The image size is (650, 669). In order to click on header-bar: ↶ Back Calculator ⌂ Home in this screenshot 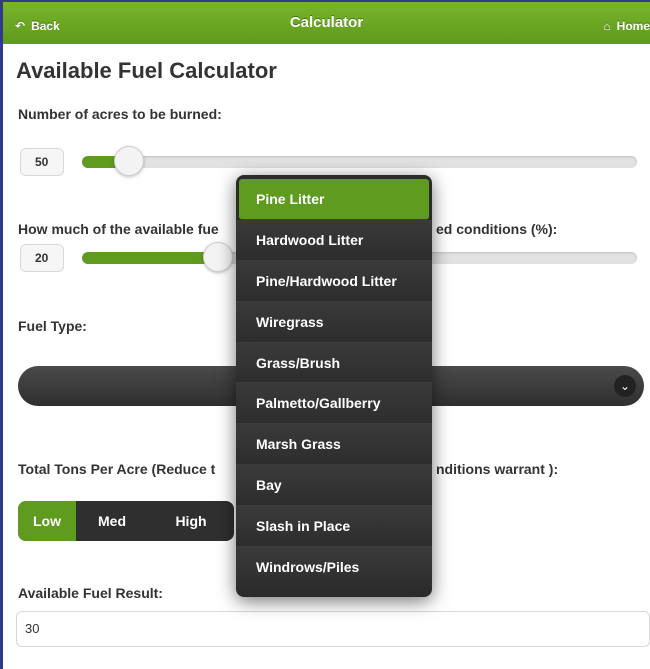, I will do `click(326, 22)`.